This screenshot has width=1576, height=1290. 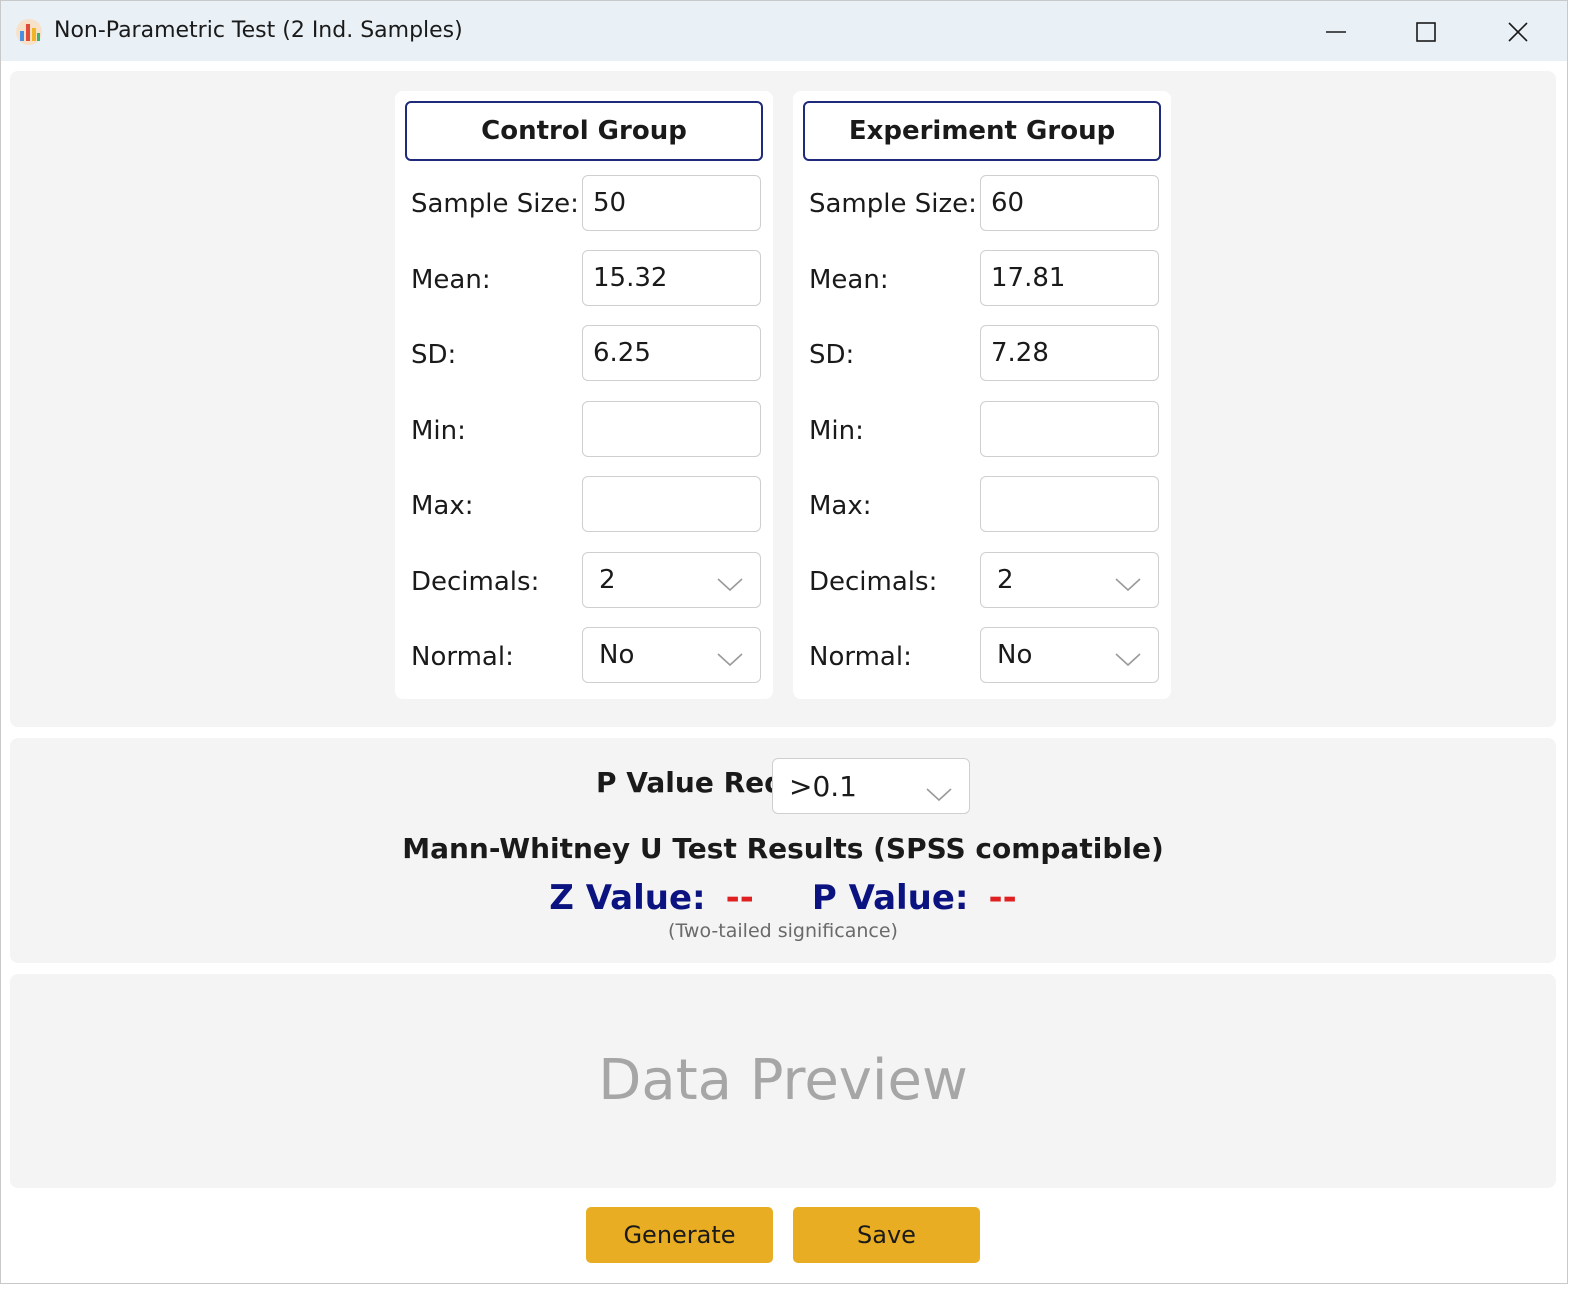 What do you see at coordinates (783, 931) in the screenshot?
I see `two-tailed-note: (Two-tailed significance)` at bounding box center [783, 931].